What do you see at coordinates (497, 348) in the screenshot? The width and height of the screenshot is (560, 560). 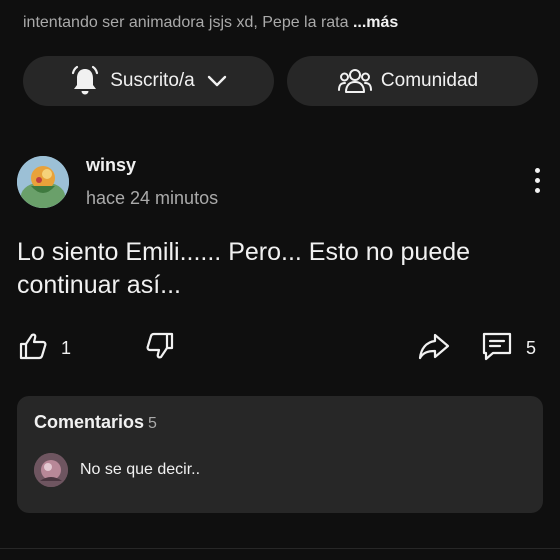 I see `comment-icon` at bounding box center [497, 348].